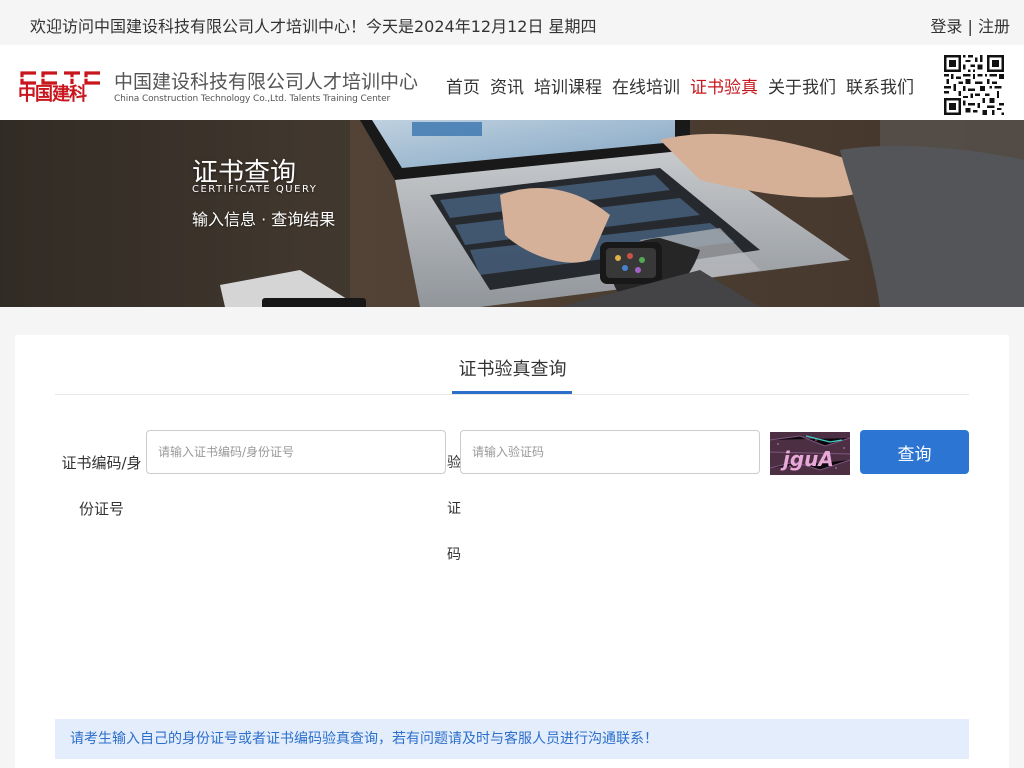  I want to click on login-link: 登录, so click(946, 26).